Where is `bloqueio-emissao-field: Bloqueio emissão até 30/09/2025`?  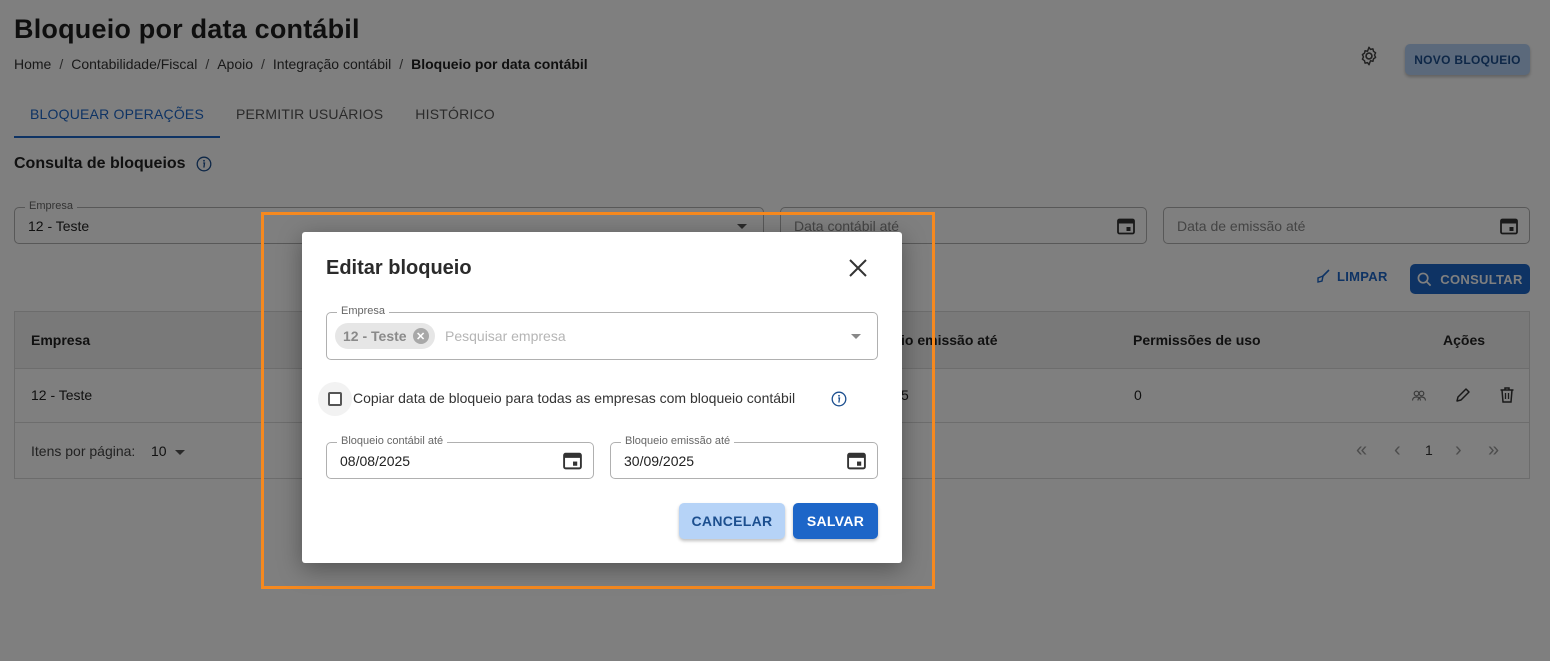
bloqueio-emissao-field: Bloqueio emissão até 30/09/2025 is located at coordinates (744, 457).